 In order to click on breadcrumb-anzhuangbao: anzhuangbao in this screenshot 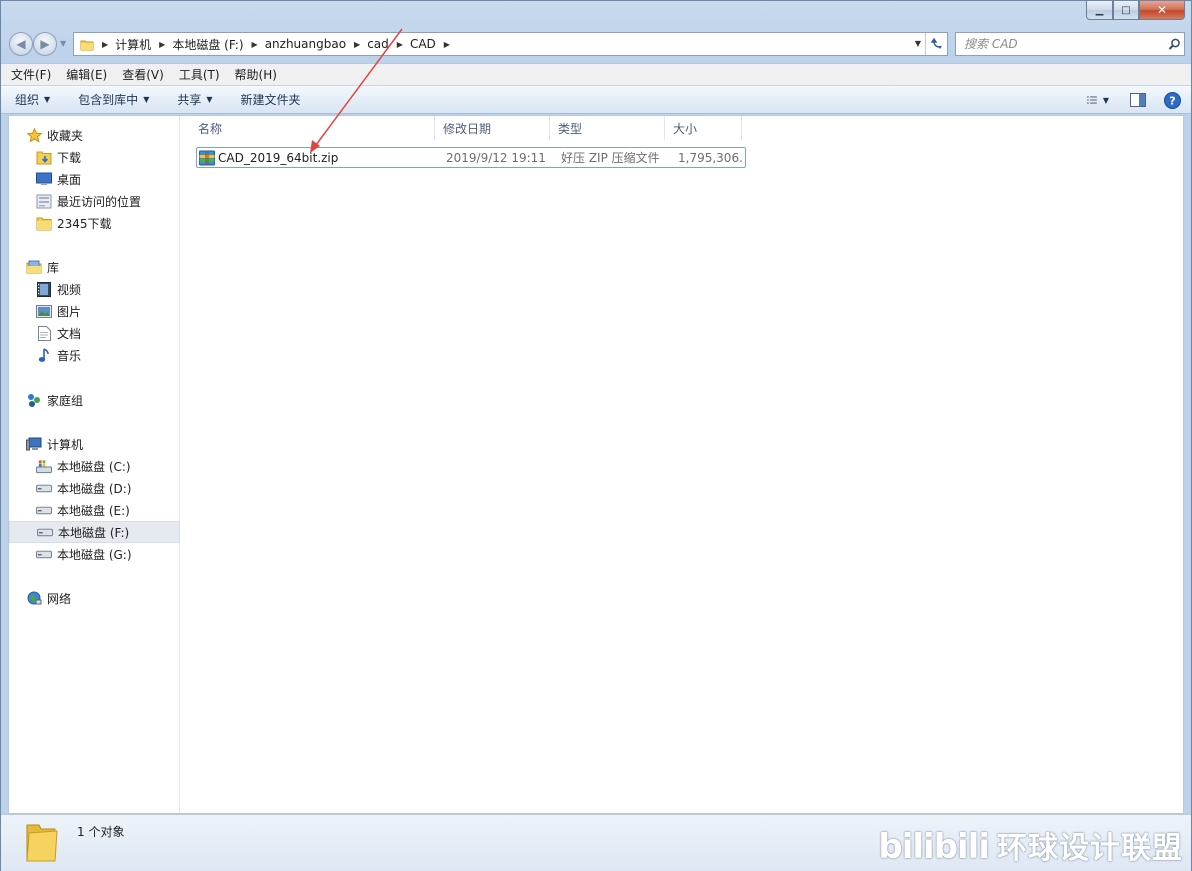, I will do `click(305, 44)`.